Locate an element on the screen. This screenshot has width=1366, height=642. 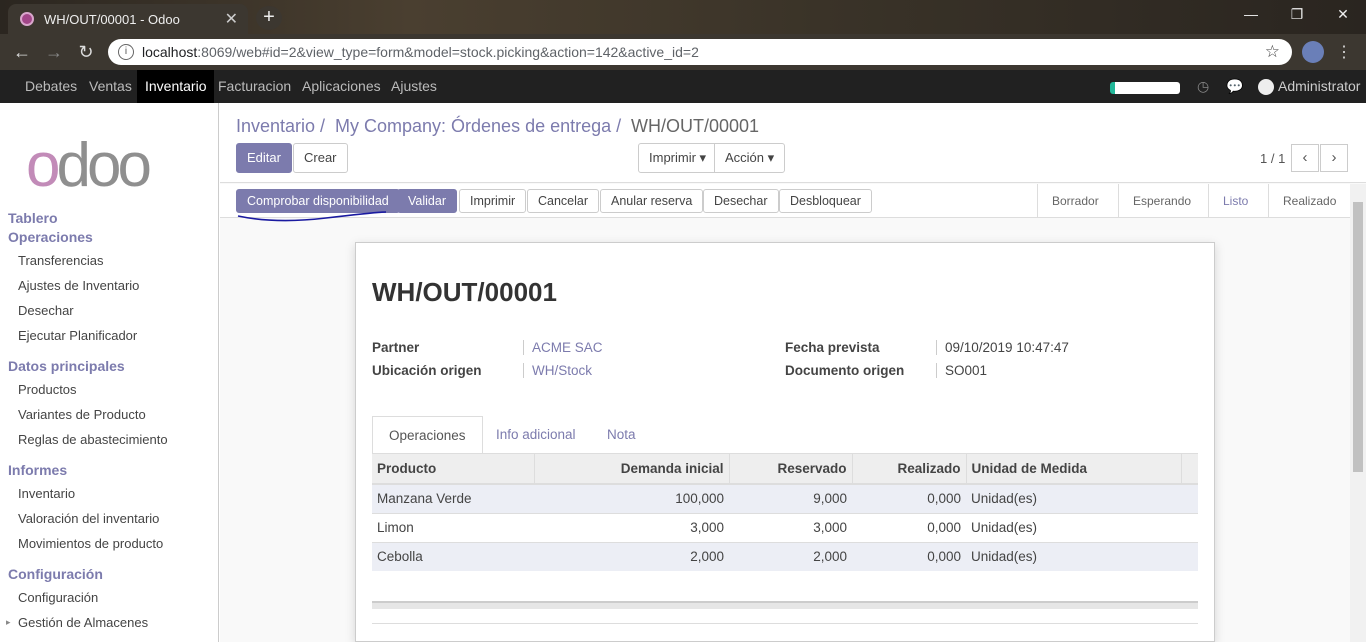
reload-icon: ↻ is located at coordinates (86, 52).